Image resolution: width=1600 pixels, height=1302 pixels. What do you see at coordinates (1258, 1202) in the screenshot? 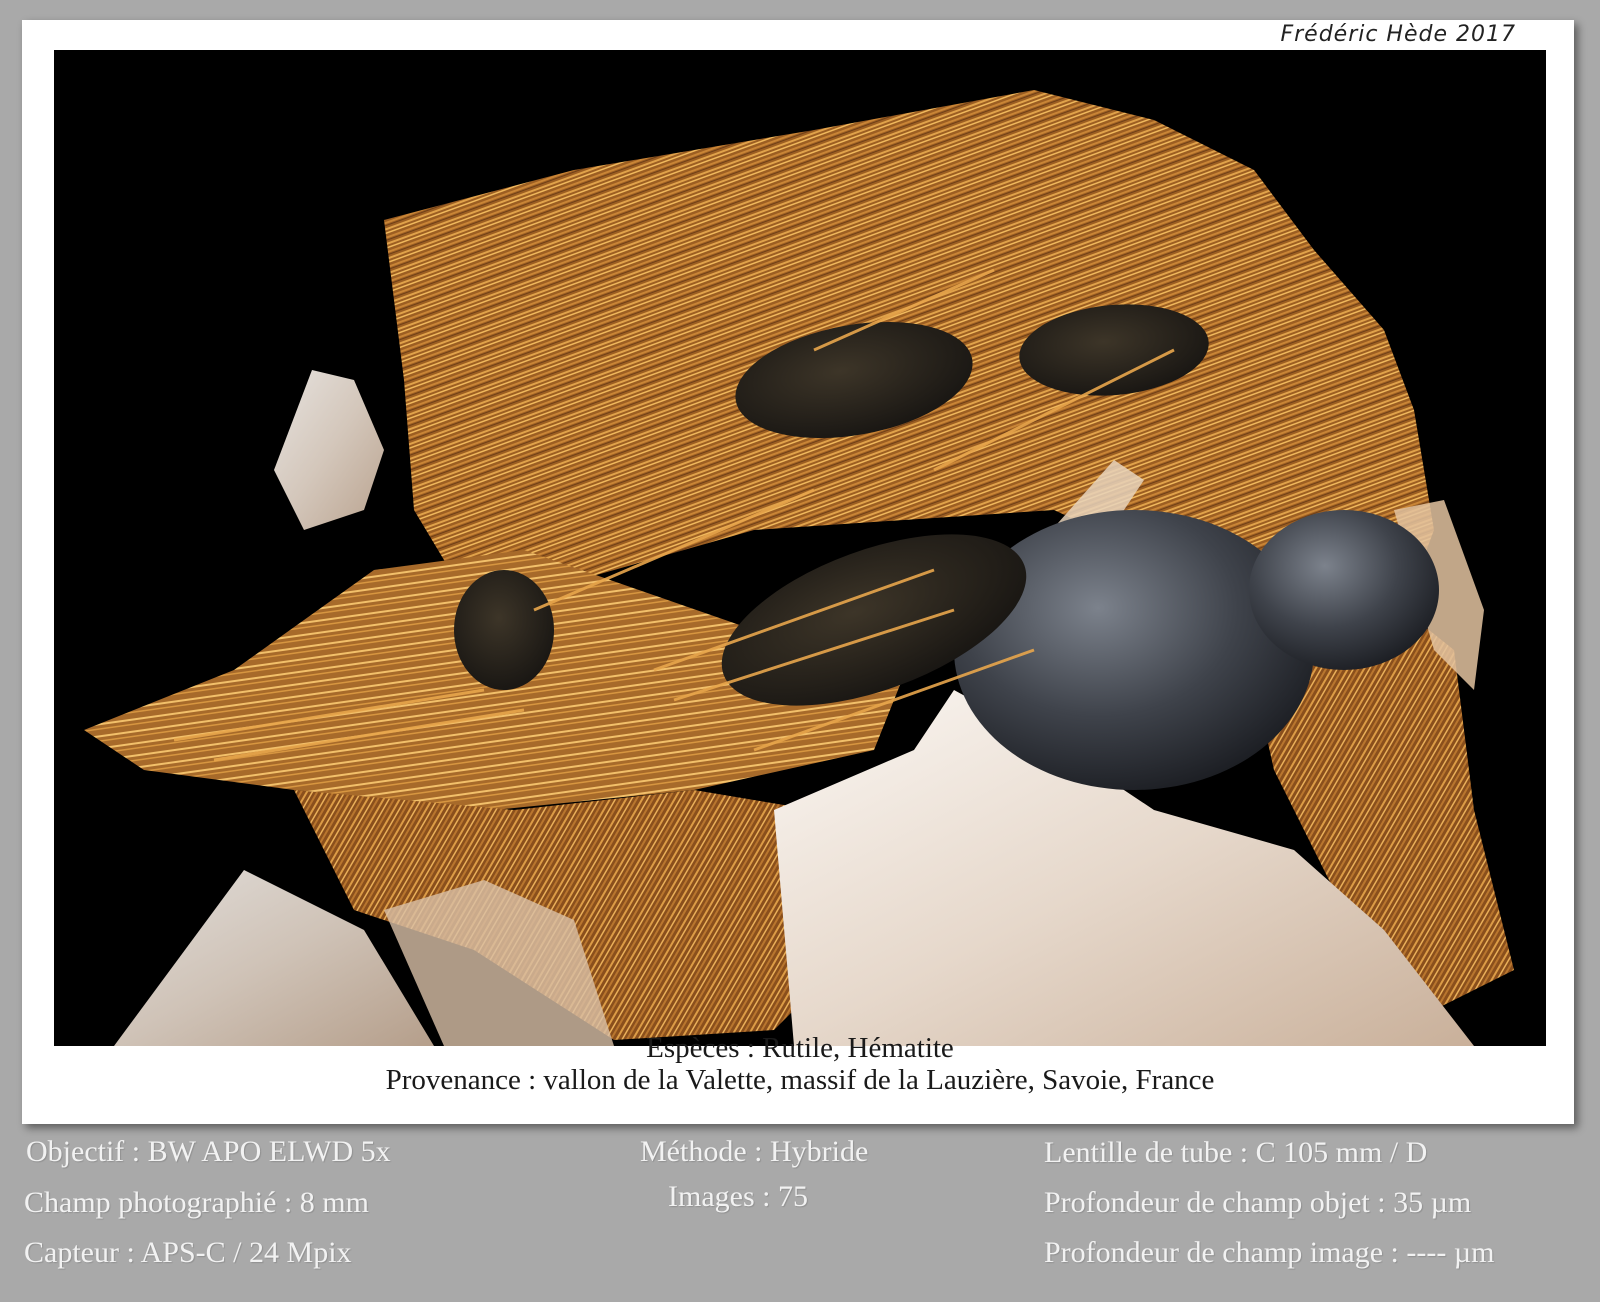
I see `spec-object-dof: Profondeur de champ objet : 35 µm` at bounding box center [1258, 1202].